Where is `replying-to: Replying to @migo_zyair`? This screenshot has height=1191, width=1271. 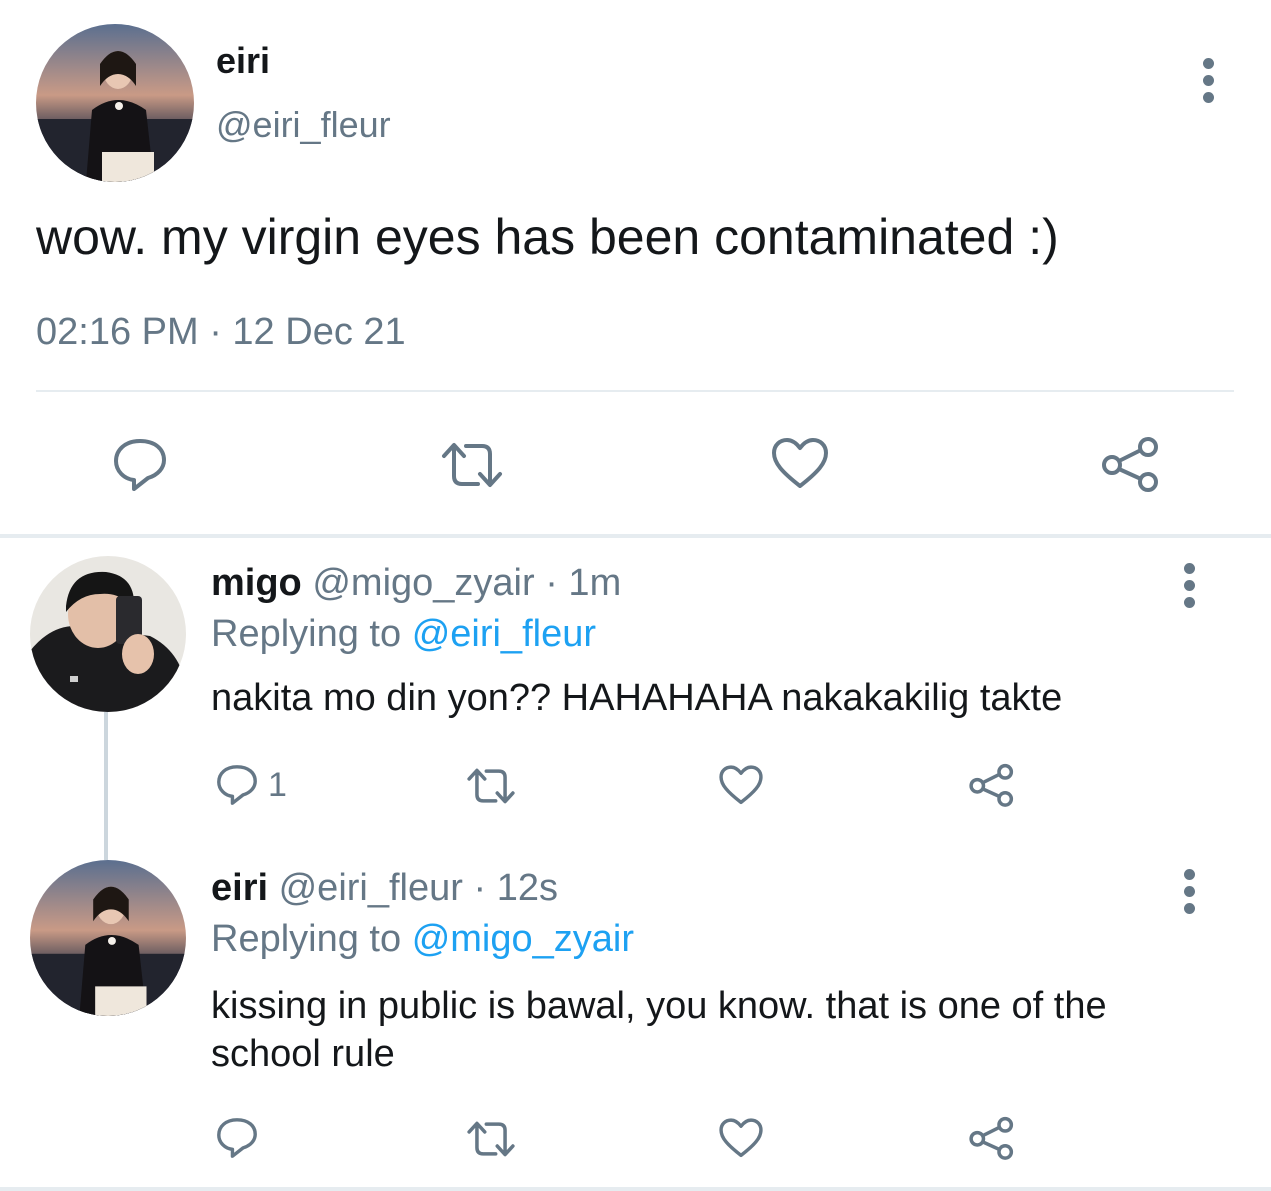 replying-to: Replying to @migo_zyair is located at coordinates (422, 939).